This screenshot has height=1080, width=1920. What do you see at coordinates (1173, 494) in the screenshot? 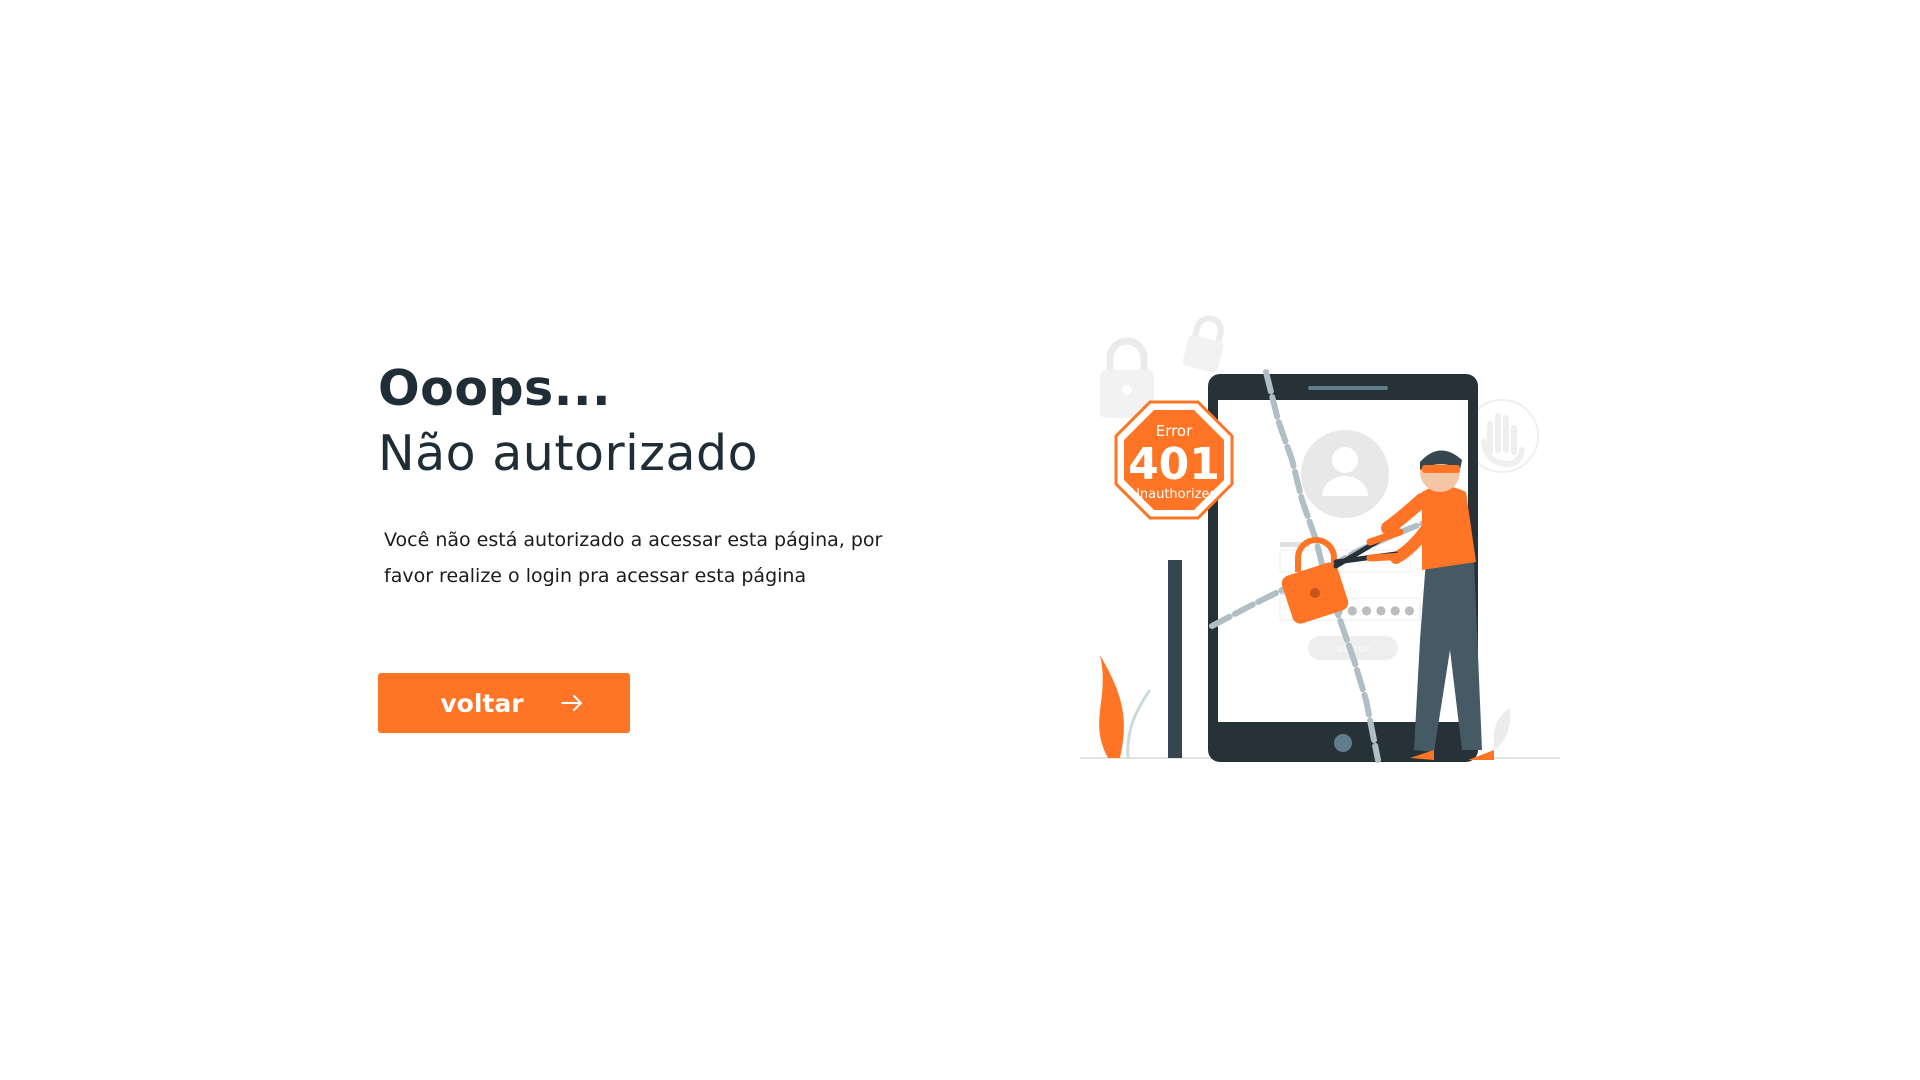
I see `sign-error-description: Unauthorized` at bounding box center [1173, 494].